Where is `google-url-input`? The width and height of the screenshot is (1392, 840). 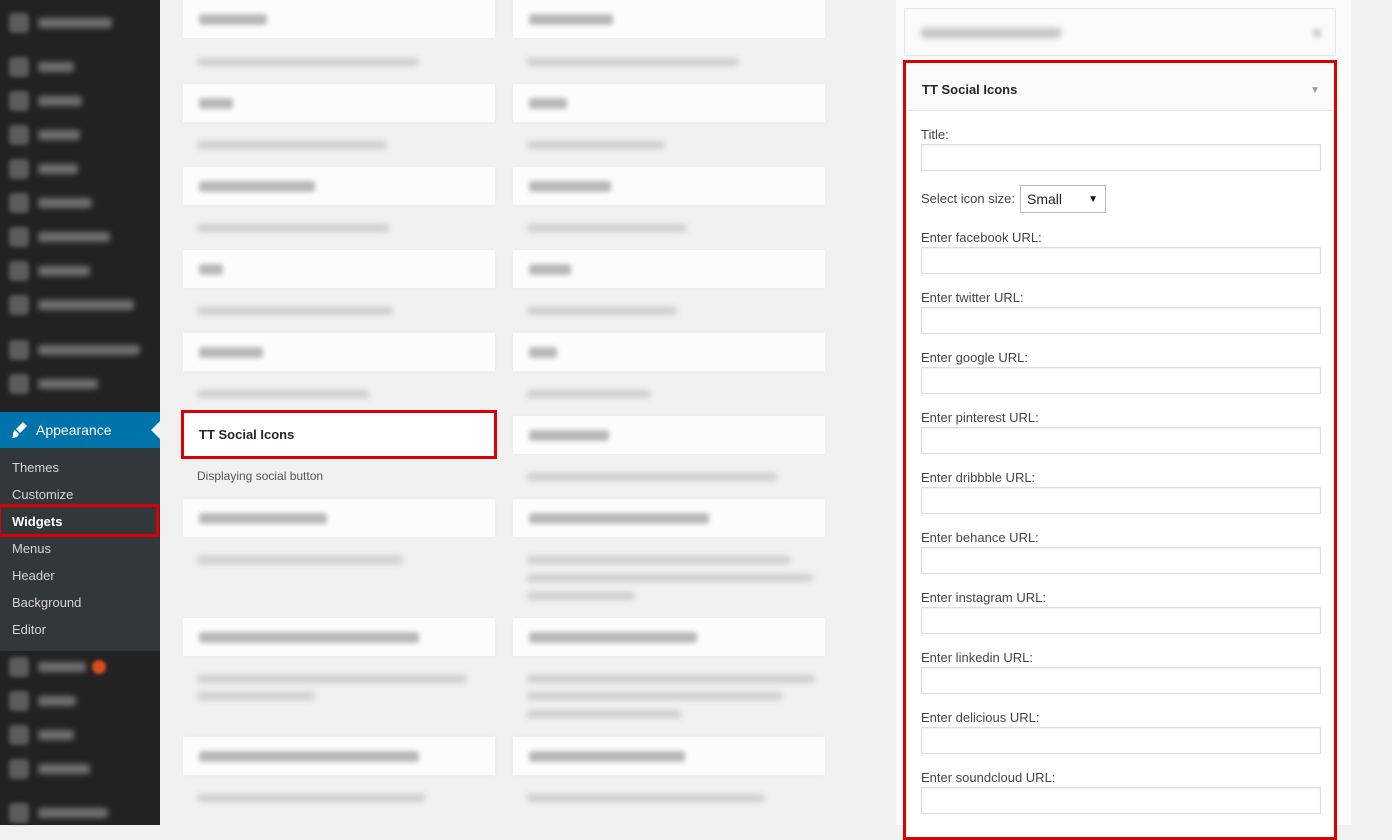 google-url-input is located at coordinates (1121, 380).